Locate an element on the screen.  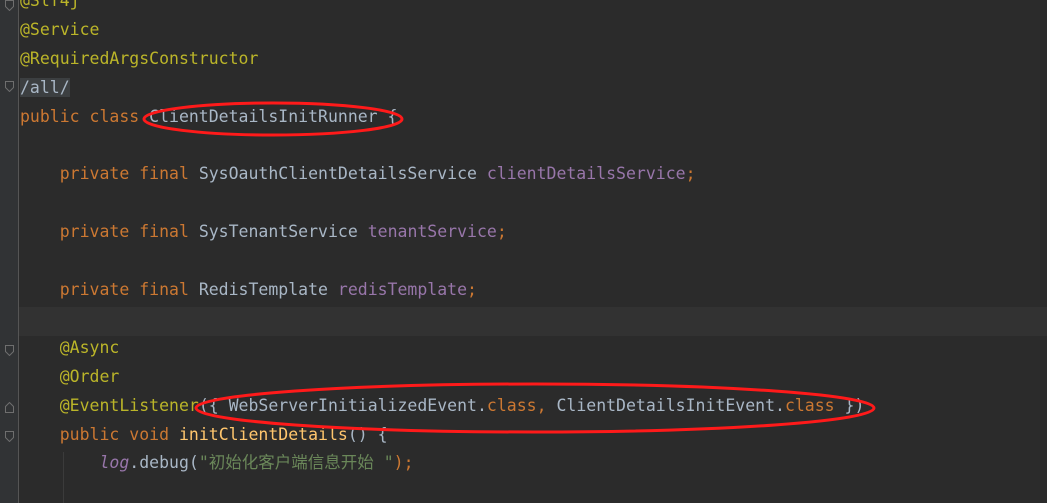
code-line: public void initClientDetails() { is located at coordinates (204, 434).